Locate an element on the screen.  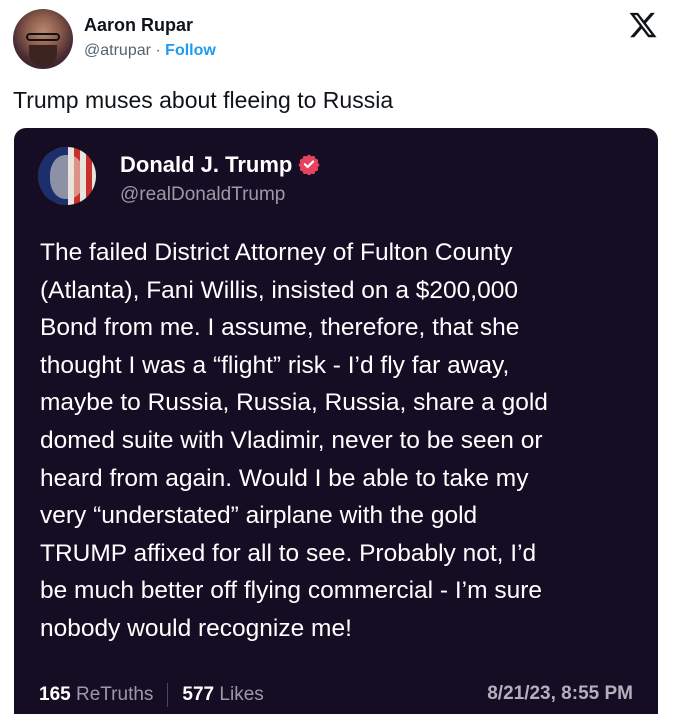
likes-stat: 577 Likes is located at coordinates (222, 695).